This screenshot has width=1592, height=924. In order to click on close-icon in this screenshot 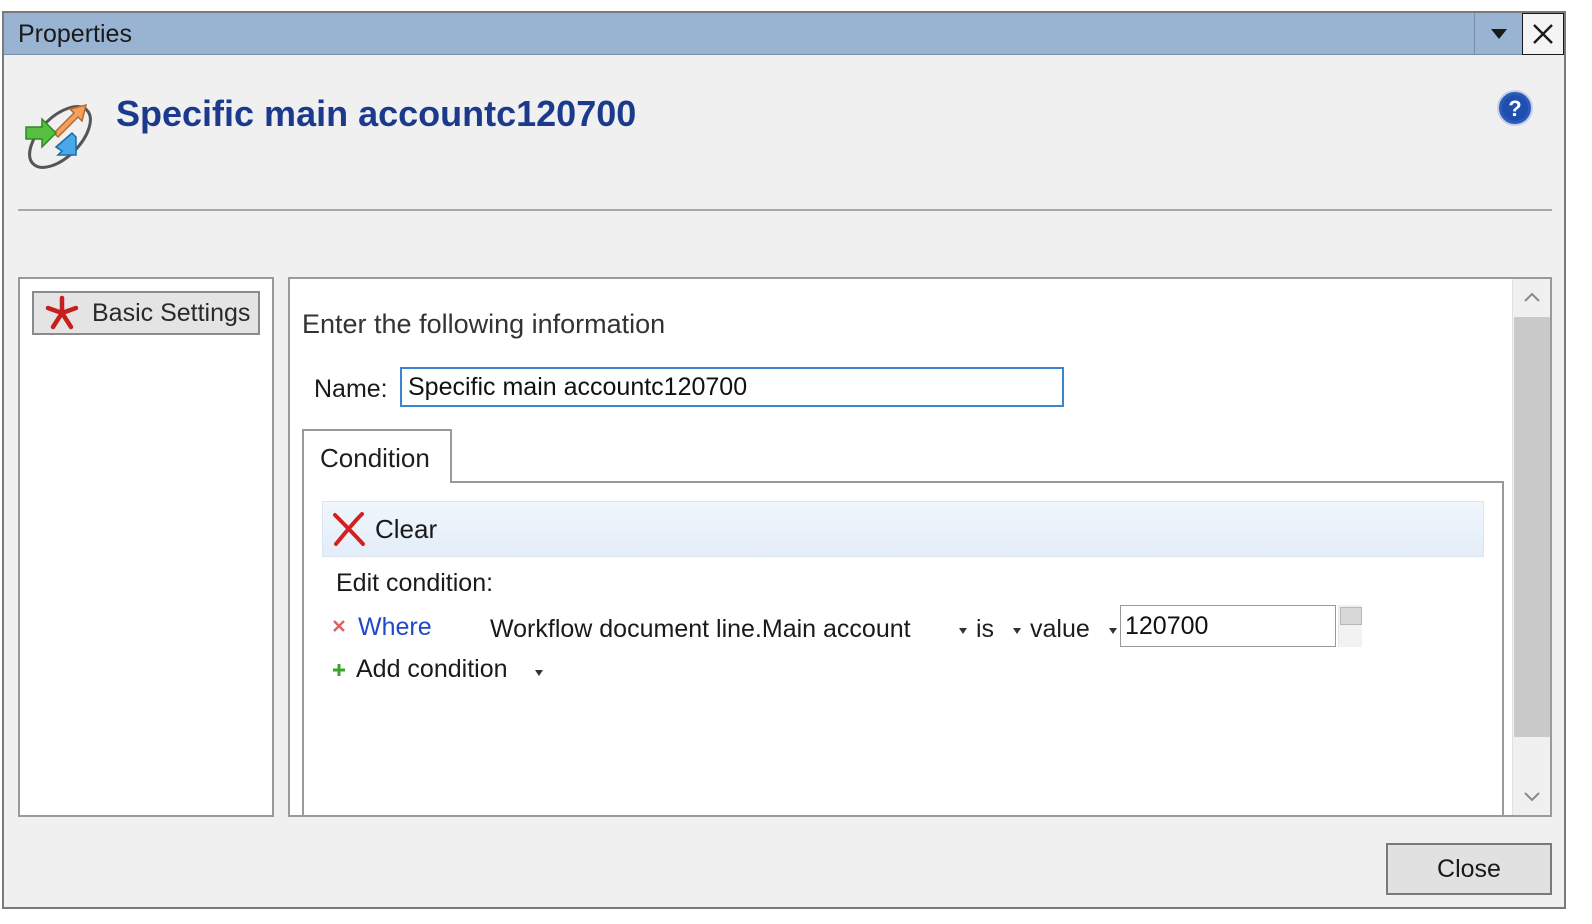, I will do `click(1543, 34)`.